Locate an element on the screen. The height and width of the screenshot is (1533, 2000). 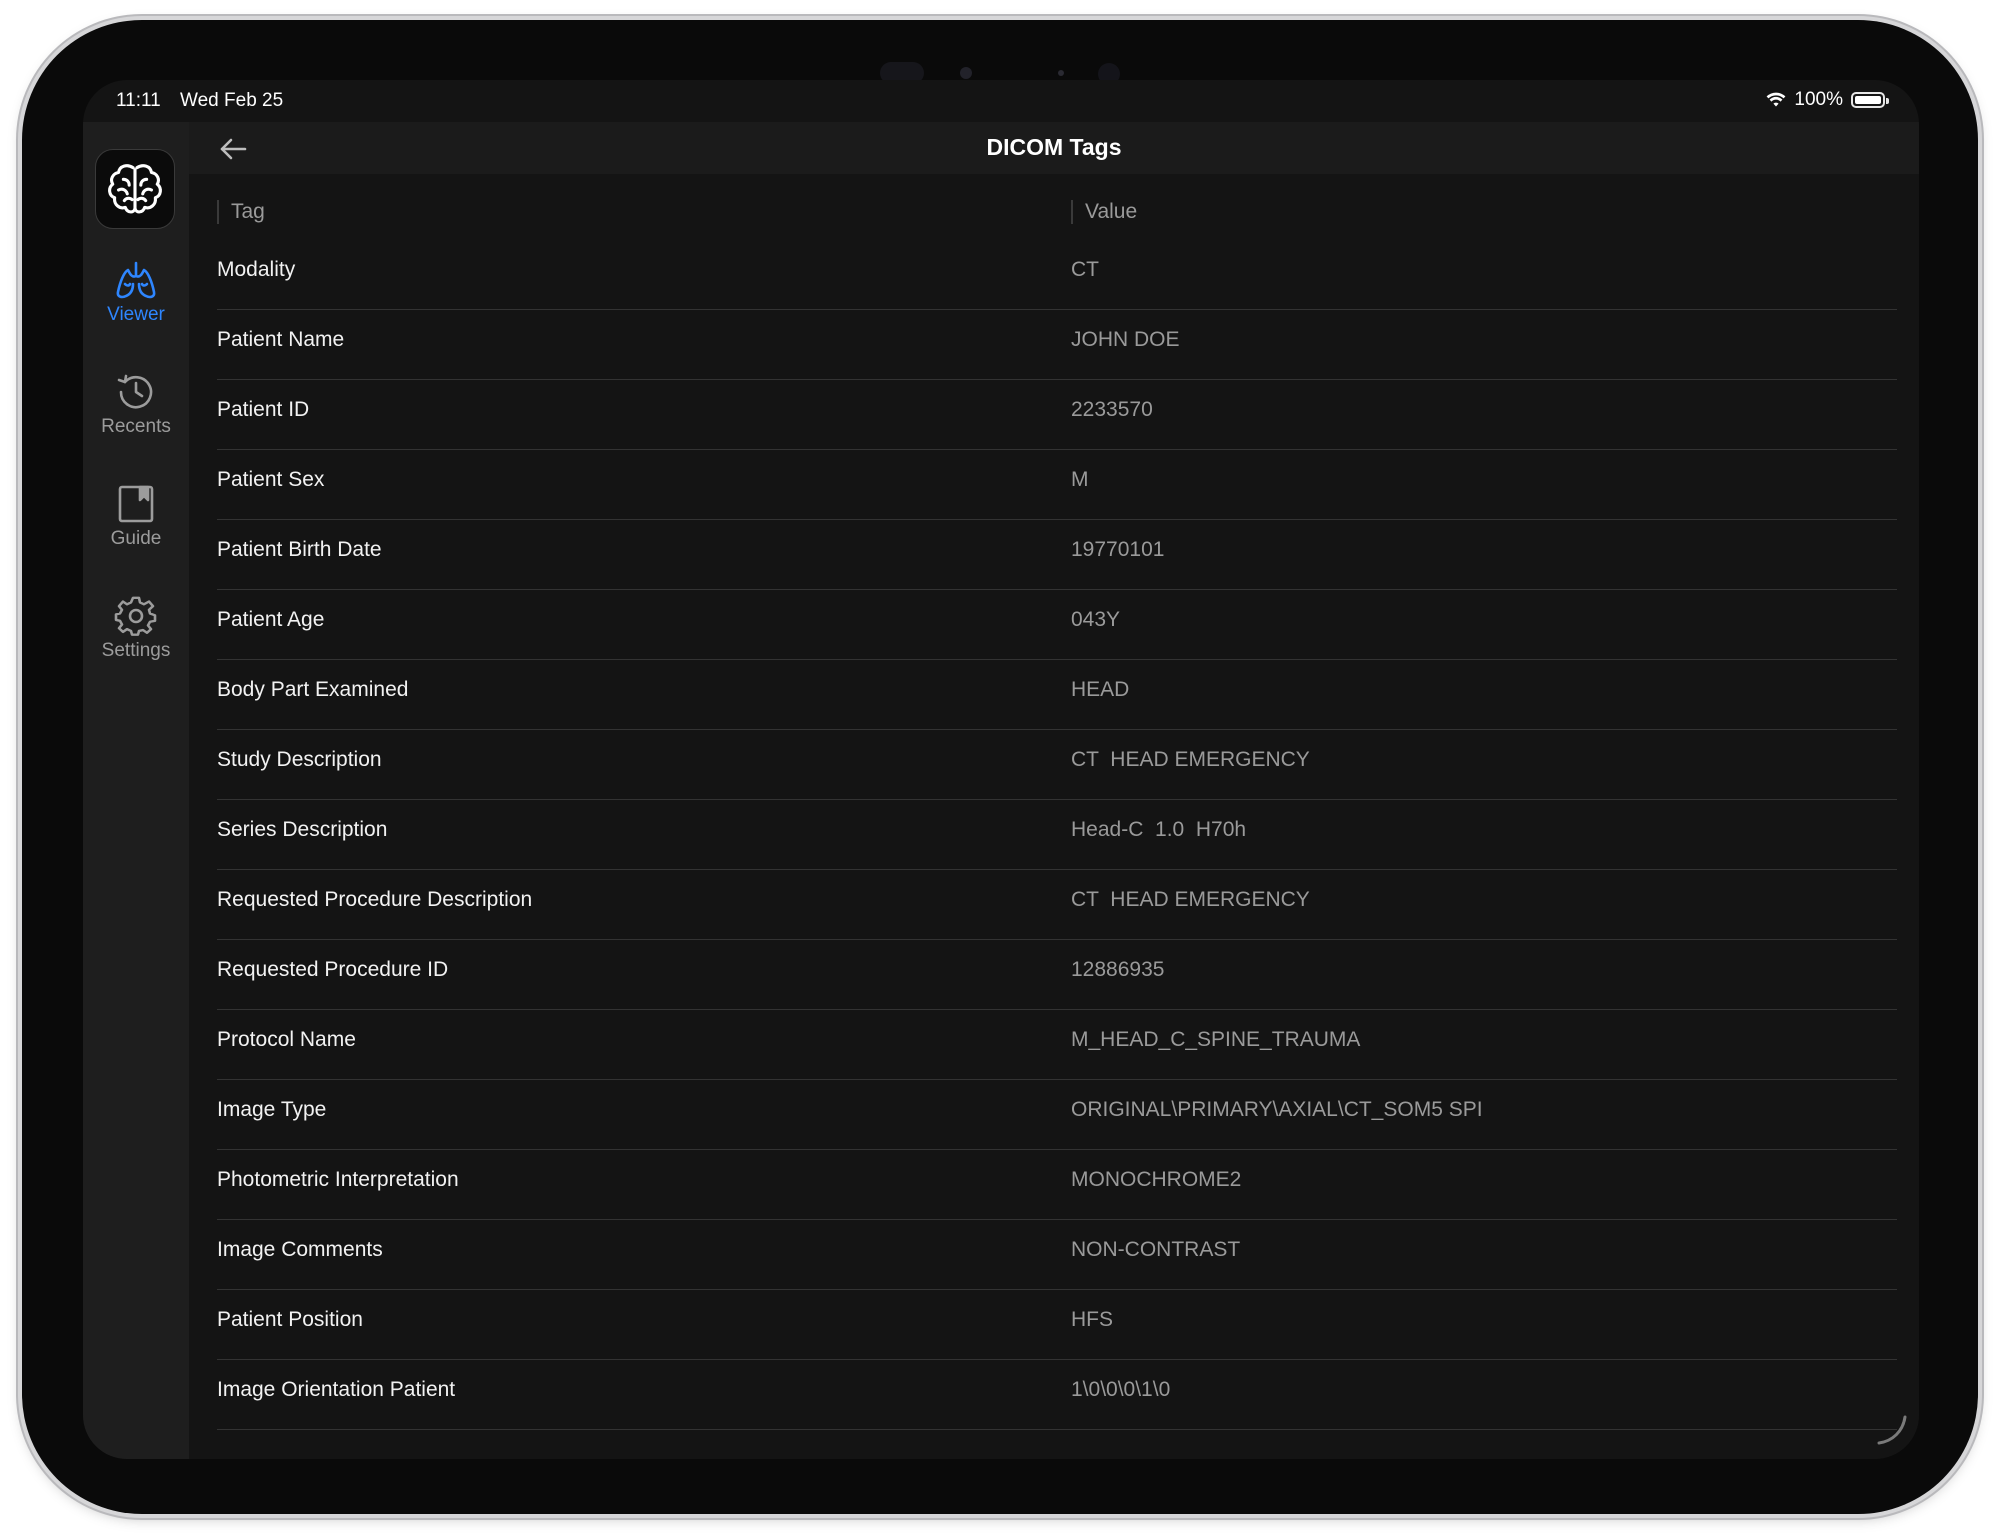
page-title: DICOM Tags is located at coordinates (1054, 147).